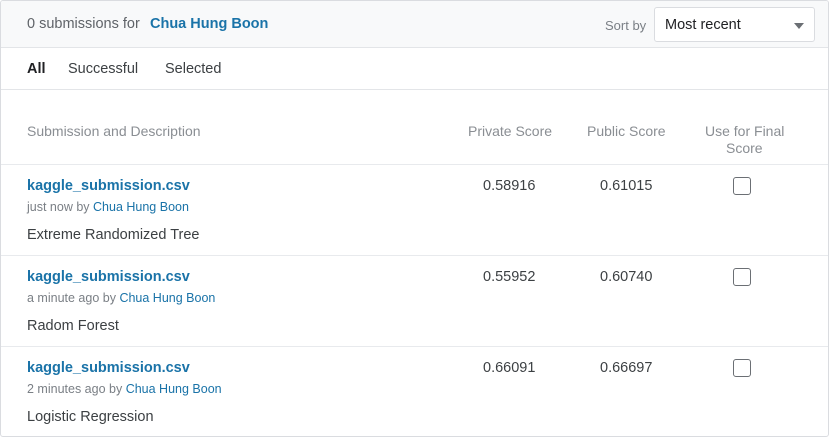 Image resolution: width=829 pixels, height=437 pixels. What do you see at coordinates (509, 277) in the screenshot?
I see `private-score-value: 0.55952` at bounding box center [509, 277].